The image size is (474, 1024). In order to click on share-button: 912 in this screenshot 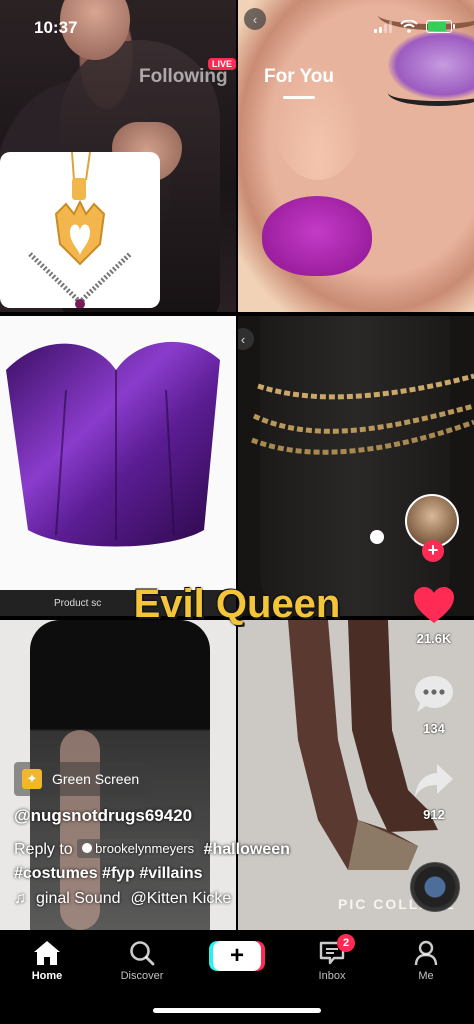, I will do `click(434, 792)`.